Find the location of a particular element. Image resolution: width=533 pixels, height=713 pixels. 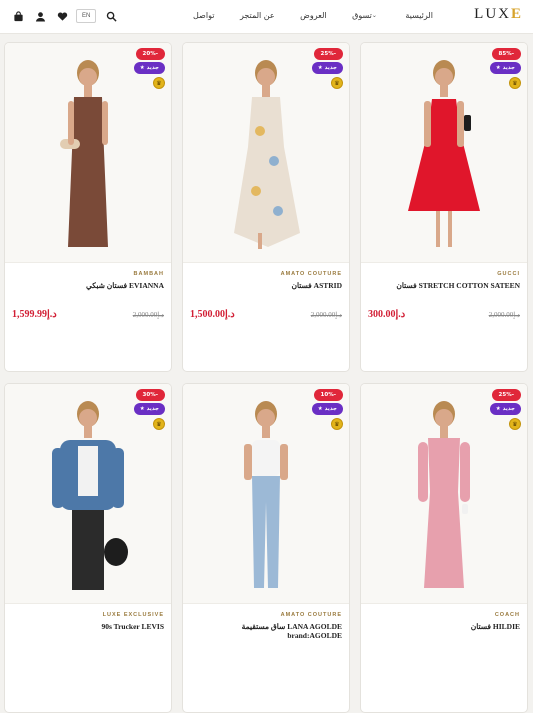

badge-stack: 10%- ★ جديد ♛ is located at coordinates (327, 409).